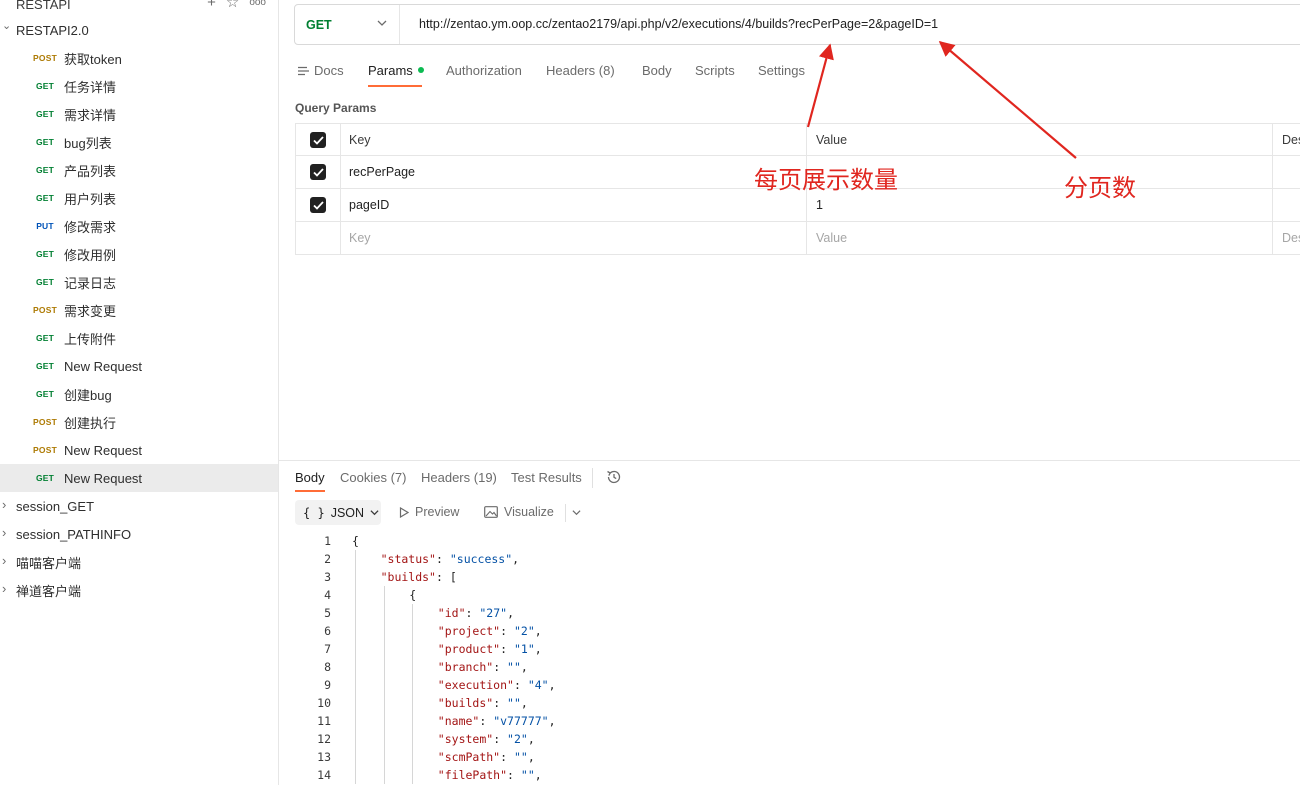  What do you see at coordinates (486, 757) in the screenshot?
I see `code-text: "scmPath": "",` at bounding box center [486, 757].